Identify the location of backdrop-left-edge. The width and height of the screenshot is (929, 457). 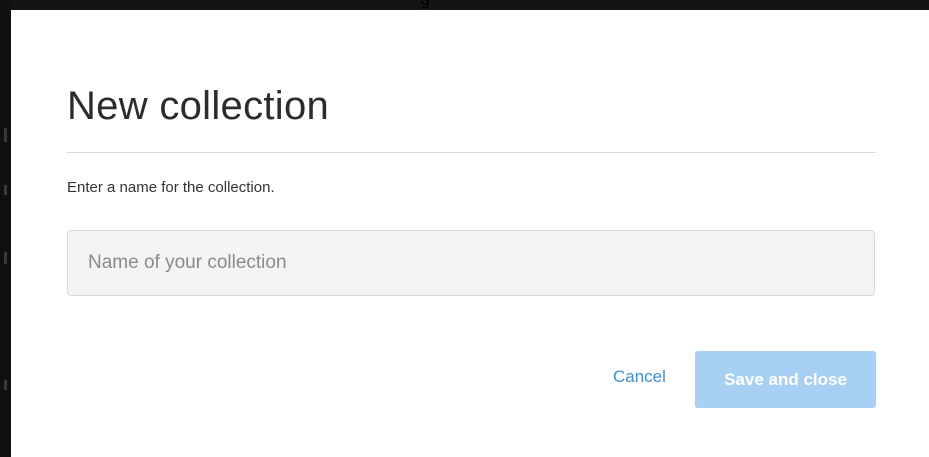
(5, 228).